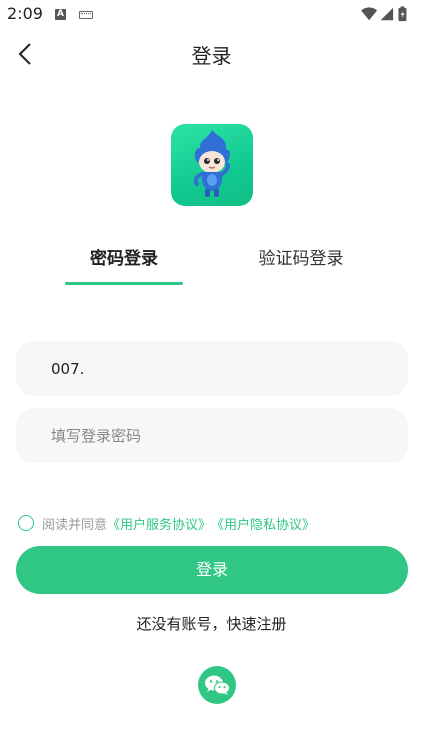 The width and height of the screenshot is (423, 752). I want to click on mascot-icon, so click(211, 163).